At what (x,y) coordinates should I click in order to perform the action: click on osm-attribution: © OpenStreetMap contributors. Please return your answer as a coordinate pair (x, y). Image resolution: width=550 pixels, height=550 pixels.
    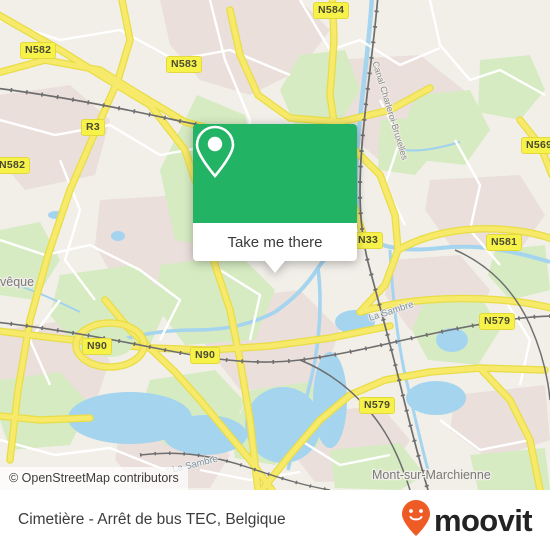
    Looking at the image, I should click on (94, 478).